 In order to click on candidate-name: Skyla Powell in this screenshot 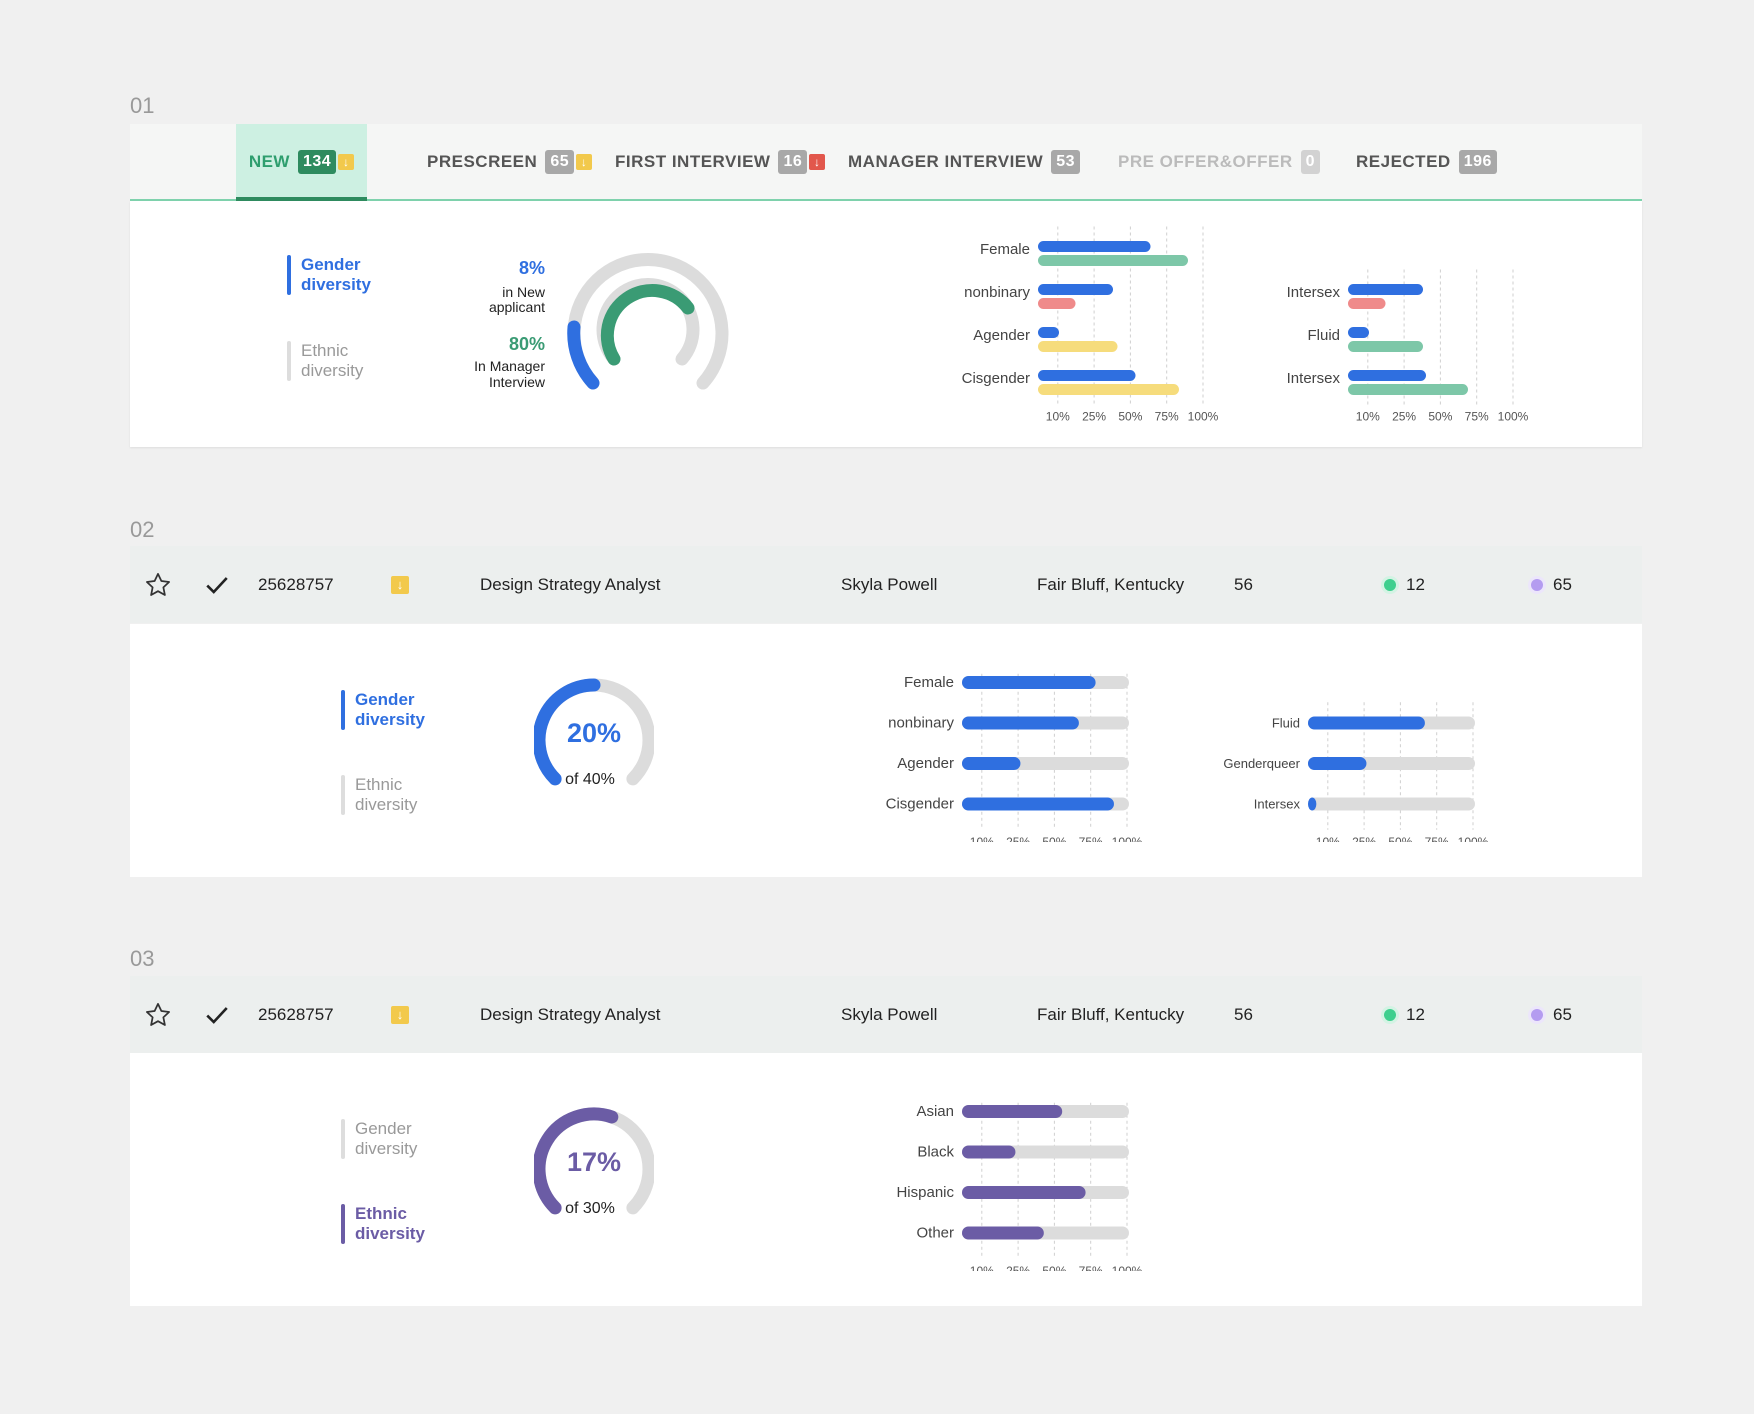, I will do `click(889, 1014)`.